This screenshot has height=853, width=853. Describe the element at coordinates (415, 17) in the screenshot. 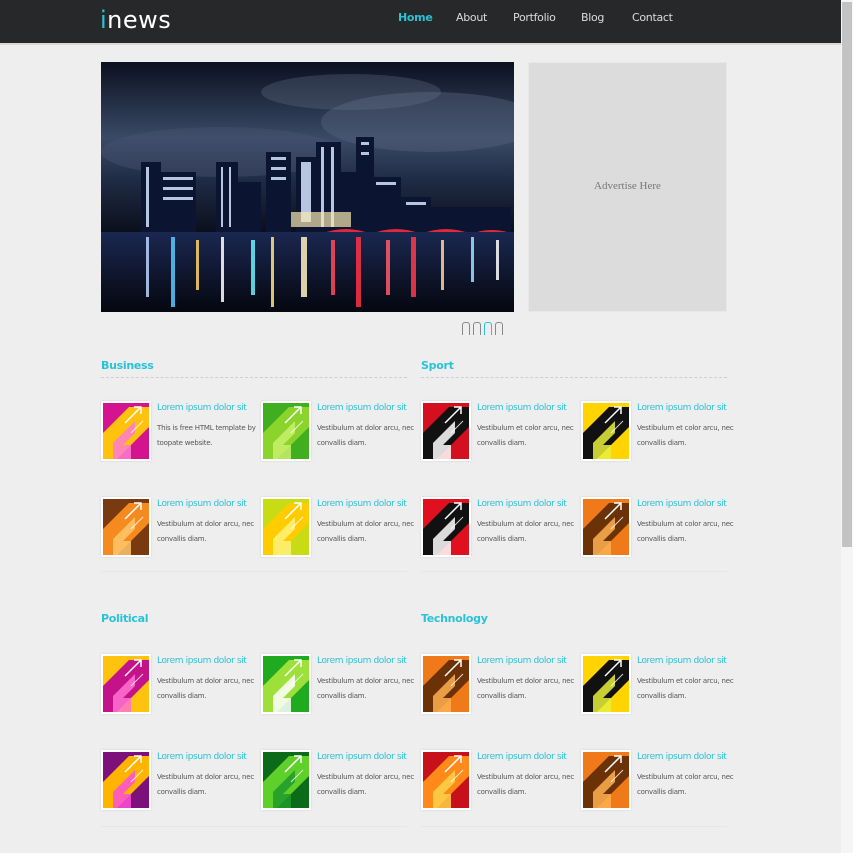

I see `nav-home: Home` at that location.